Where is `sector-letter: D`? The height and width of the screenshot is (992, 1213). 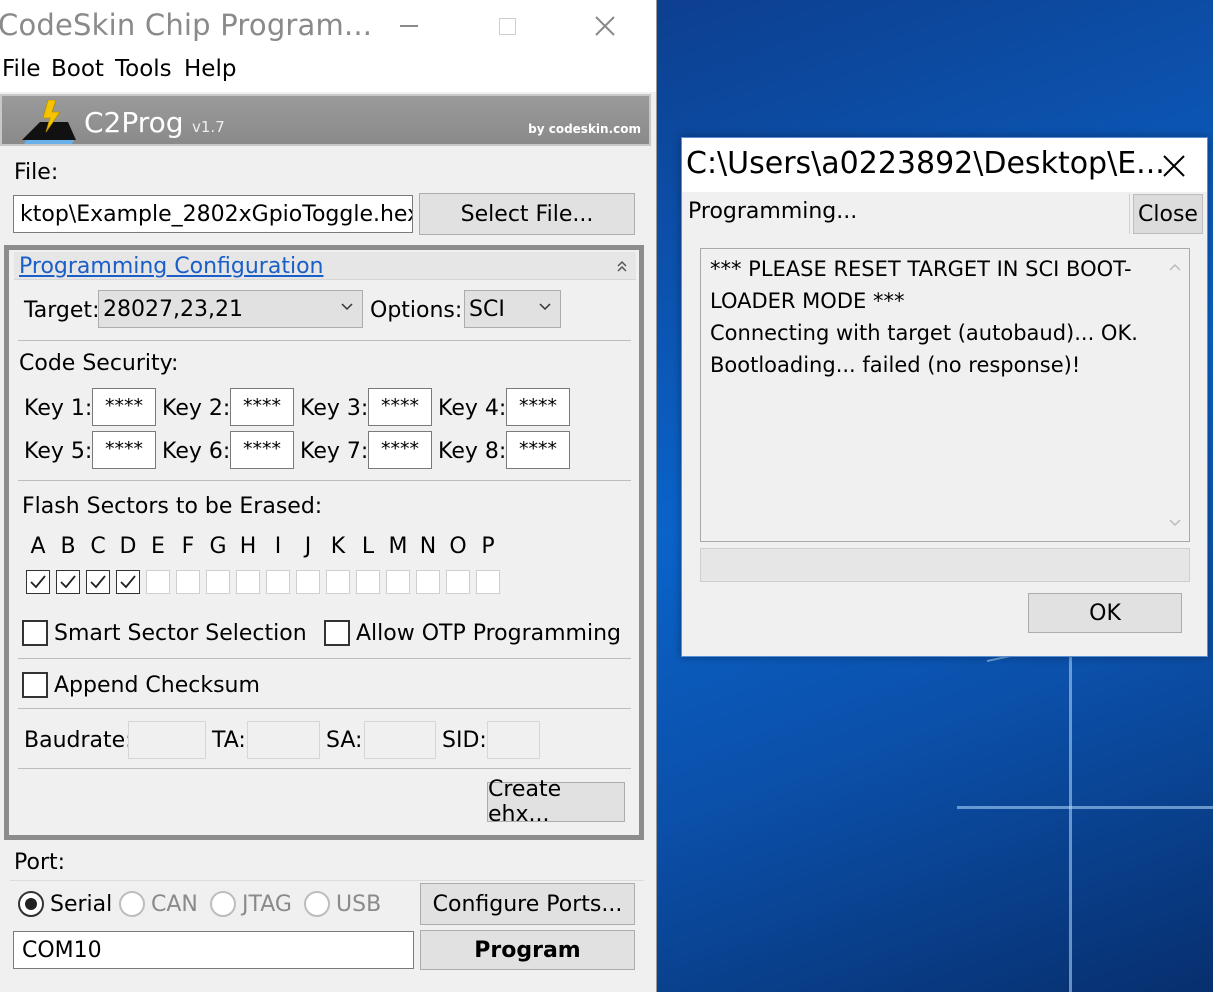
sector-letter: D is located at coordinates (128, 546).